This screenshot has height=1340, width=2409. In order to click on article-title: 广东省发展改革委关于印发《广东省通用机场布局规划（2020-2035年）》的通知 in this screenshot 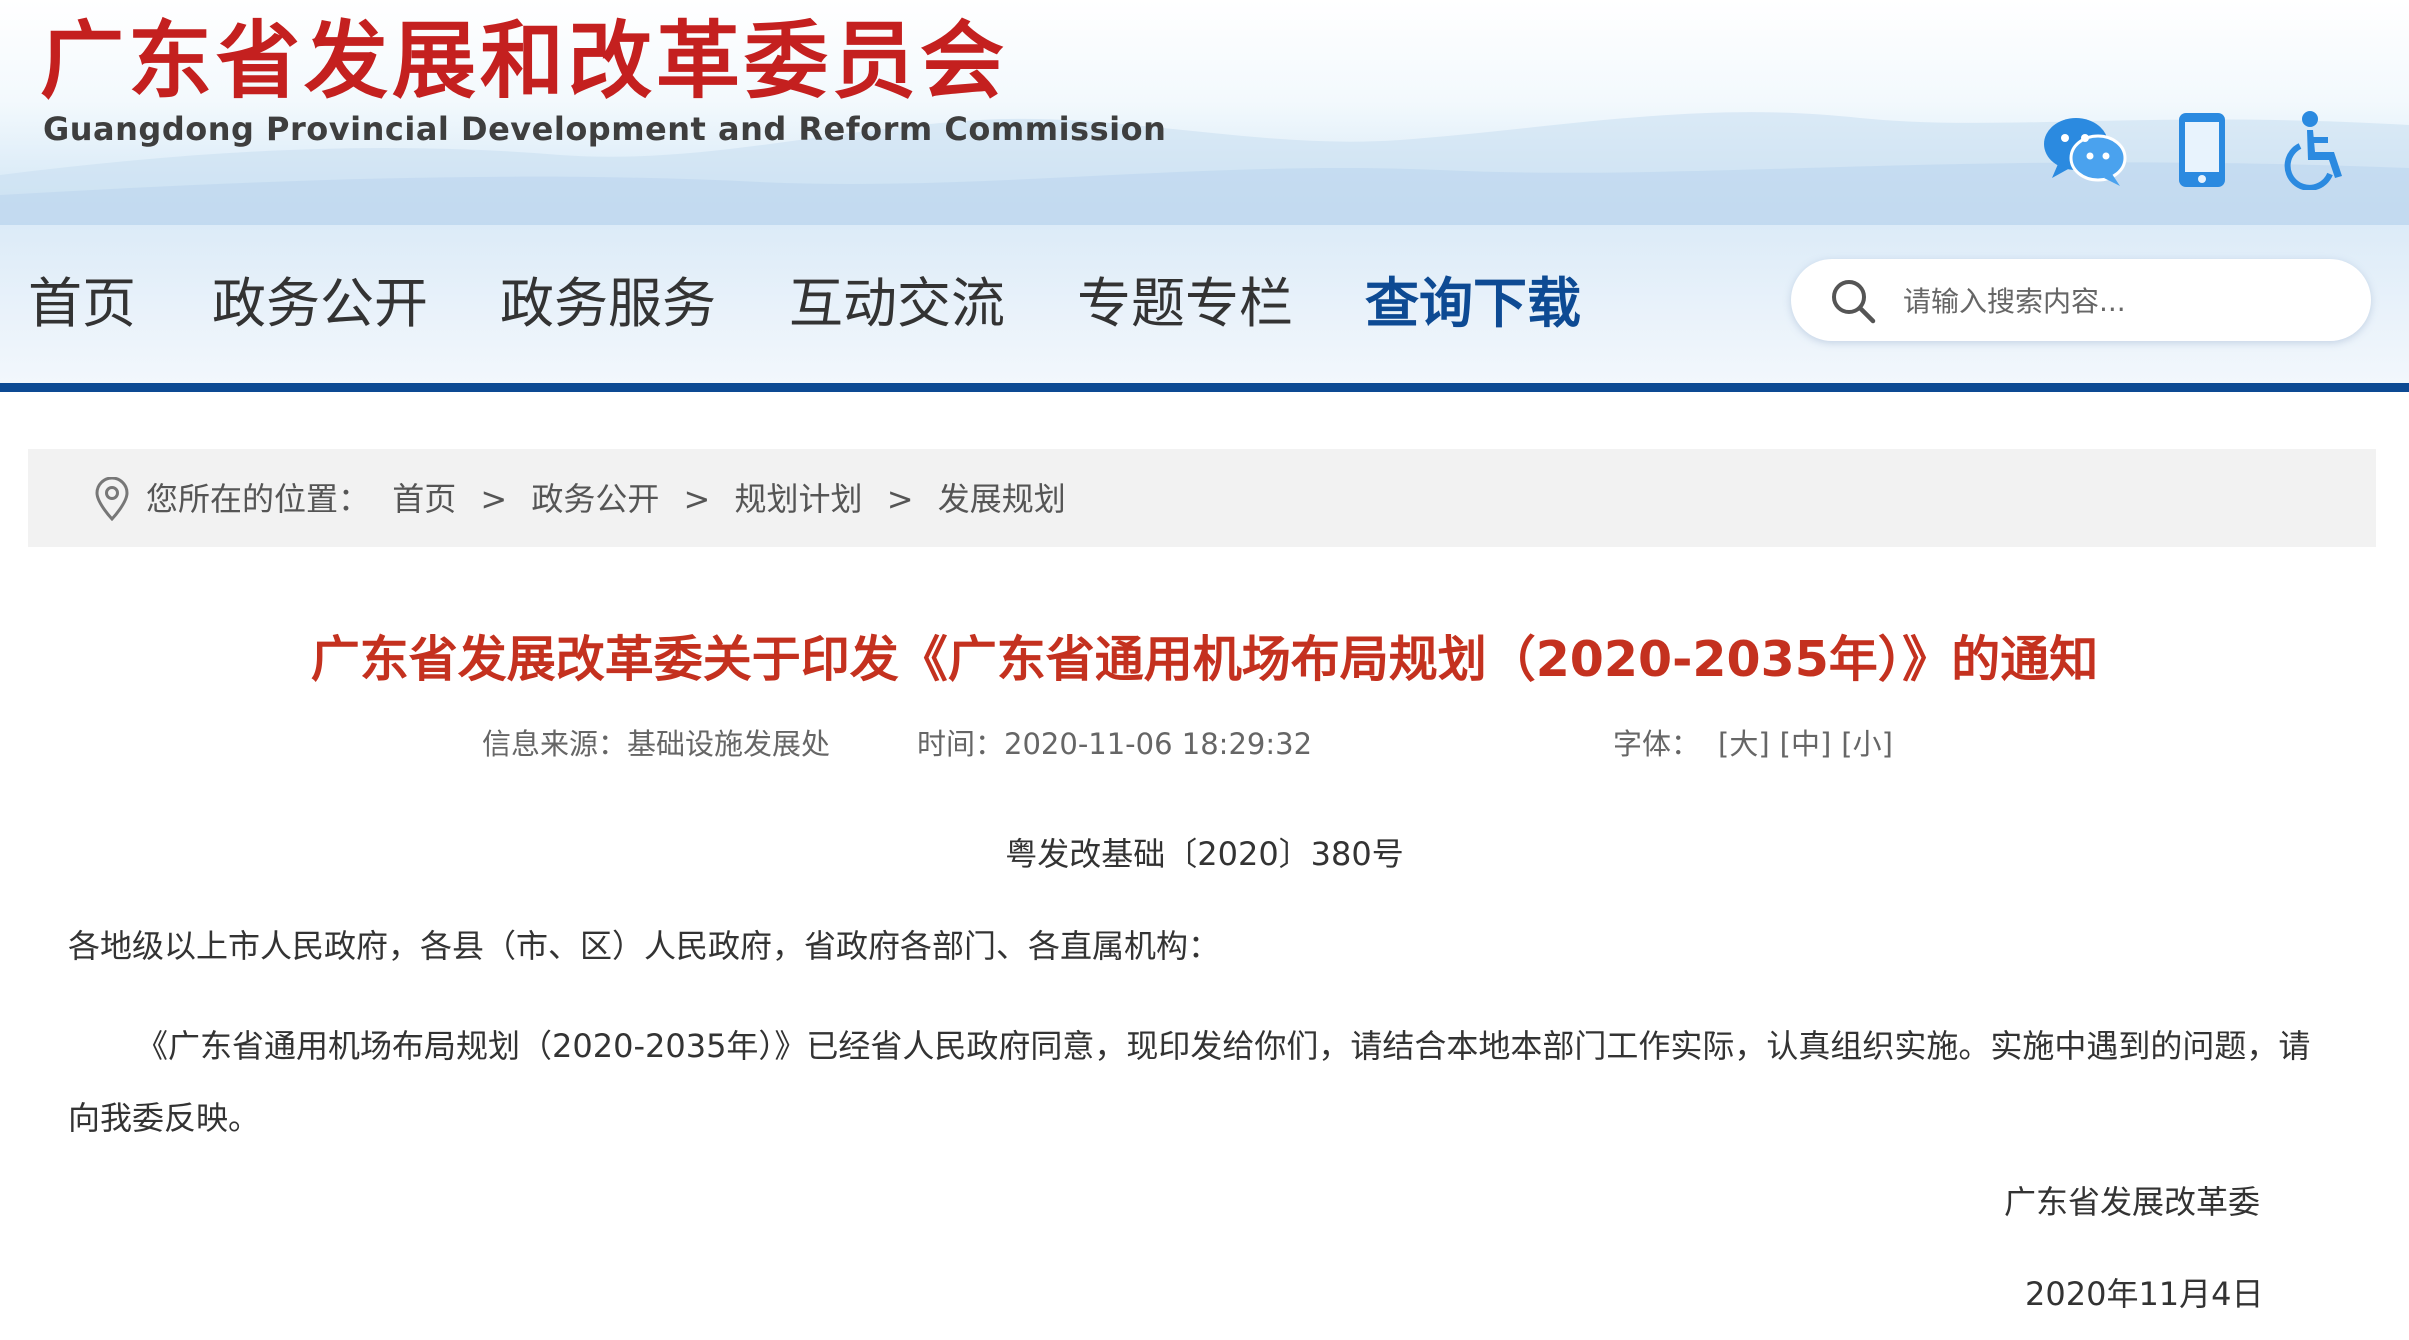, I will do `click(1204, 659)`.